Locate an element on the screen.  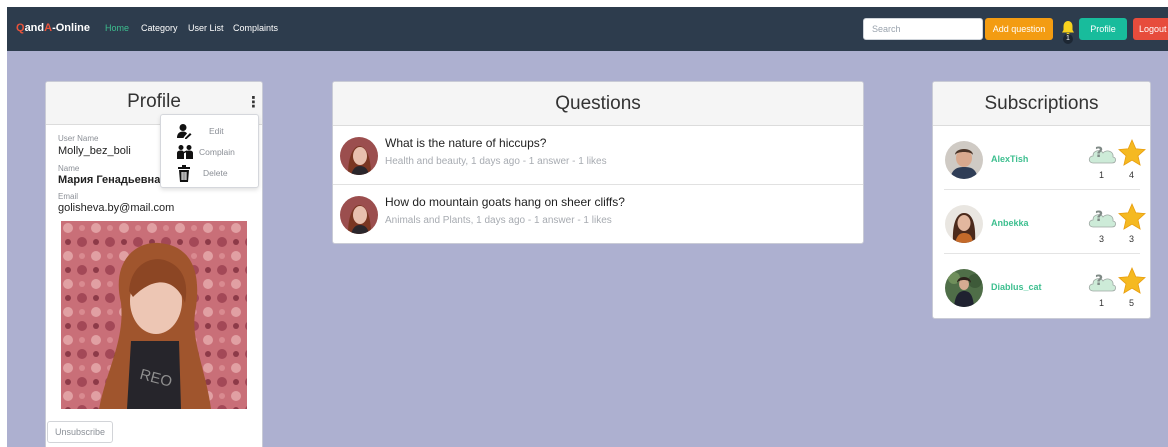
trash-icon is located at coordinates (184, 173).